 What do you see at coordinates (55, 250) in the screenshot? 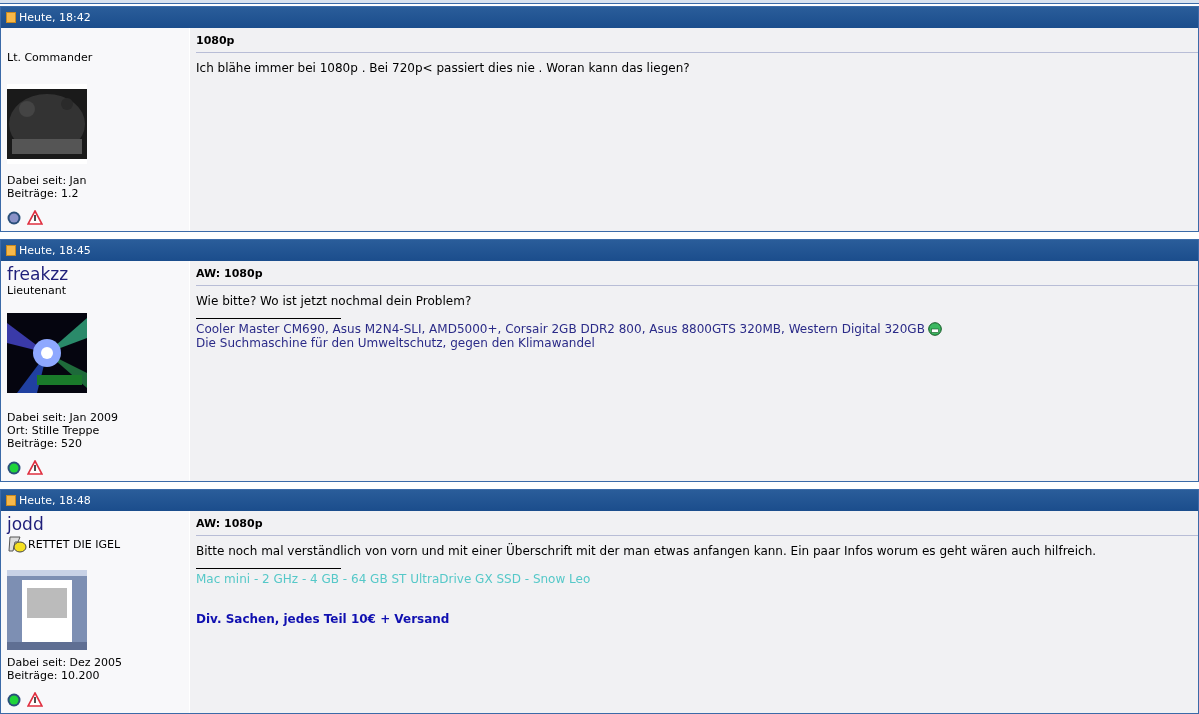
I see `post-timestamp: Heute, 18:45` at bounding box center [55, 250].